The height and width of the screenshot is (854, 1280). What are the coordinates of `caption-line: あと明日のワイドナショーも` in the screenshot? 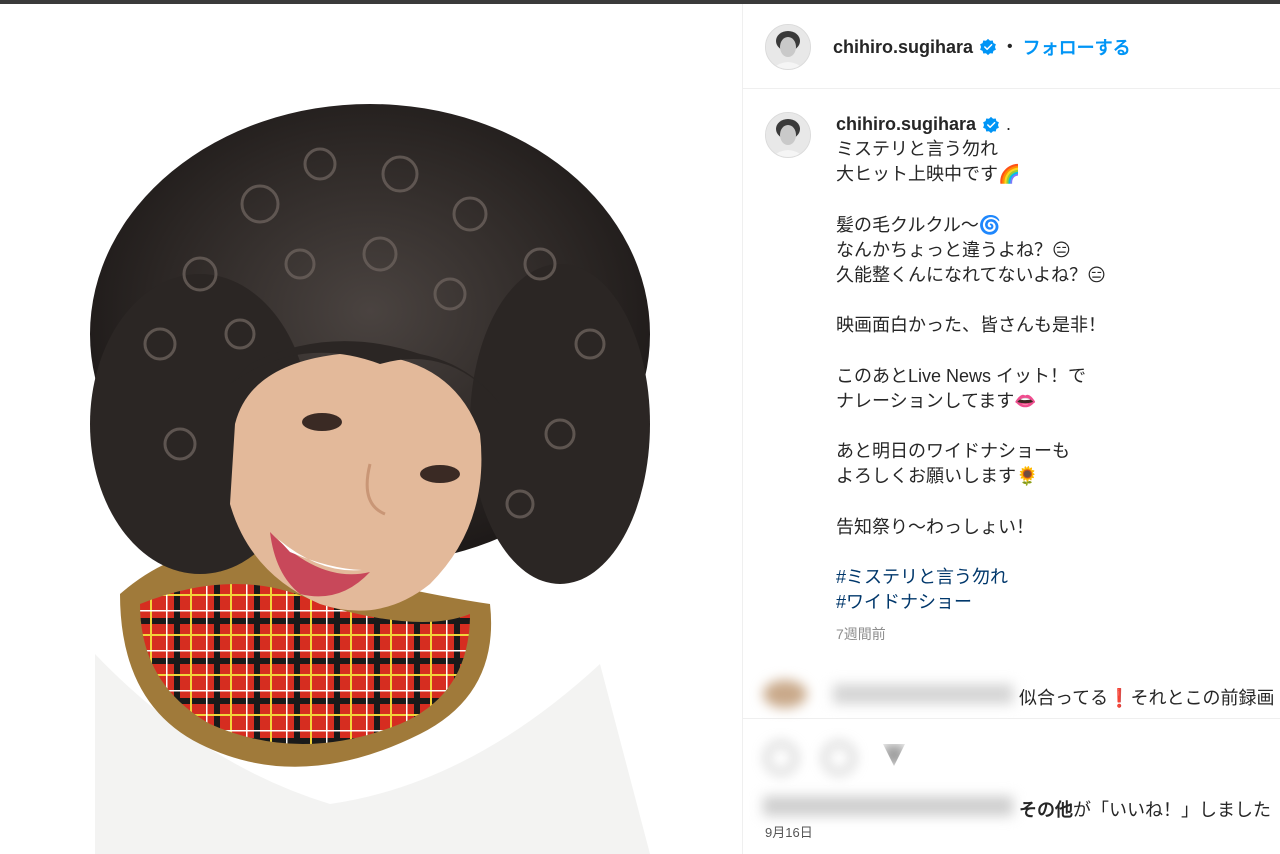 It's located at (953, 451).